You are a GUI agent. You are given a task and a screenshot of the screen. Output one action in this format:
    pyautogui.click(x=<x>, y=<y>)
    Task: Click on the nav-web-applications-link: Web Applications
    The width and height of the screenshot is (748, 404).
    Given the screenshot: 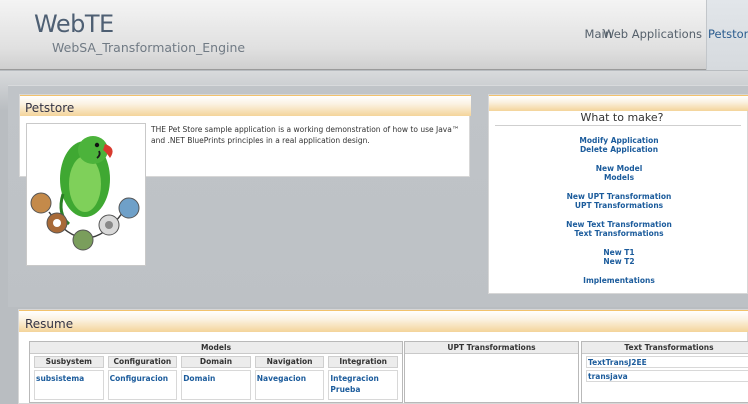 What is the action you would take?
    pyautogui.click(x=652, y=34)
    